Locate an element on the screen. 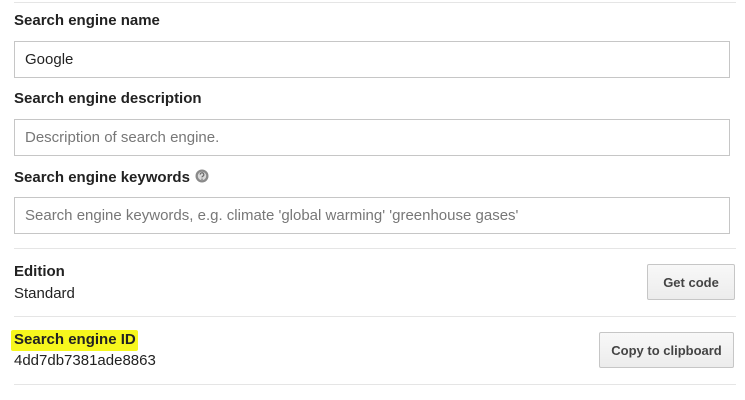  edition-label: Edition is located at coordinates (39, 271).